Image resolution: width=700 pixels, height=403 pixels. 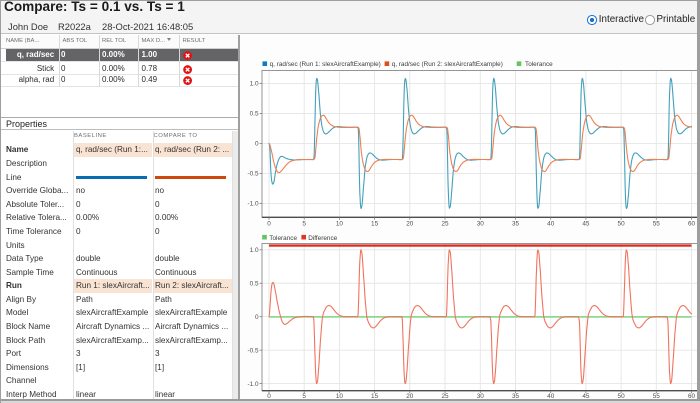 What do you see at coordinates (516, 223) in the screenshot?
I see `svg-text: 35` at bounding box center [516, 223].